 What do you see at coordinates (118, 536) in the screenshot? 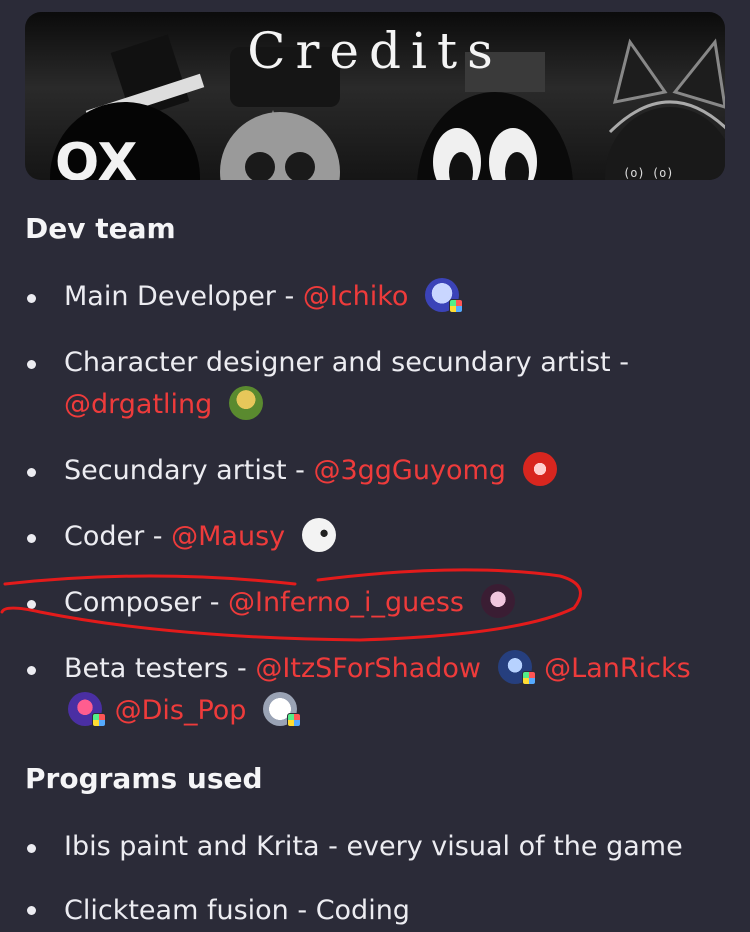
I see `role-label: Coder -` at bounding box center [118, 536].